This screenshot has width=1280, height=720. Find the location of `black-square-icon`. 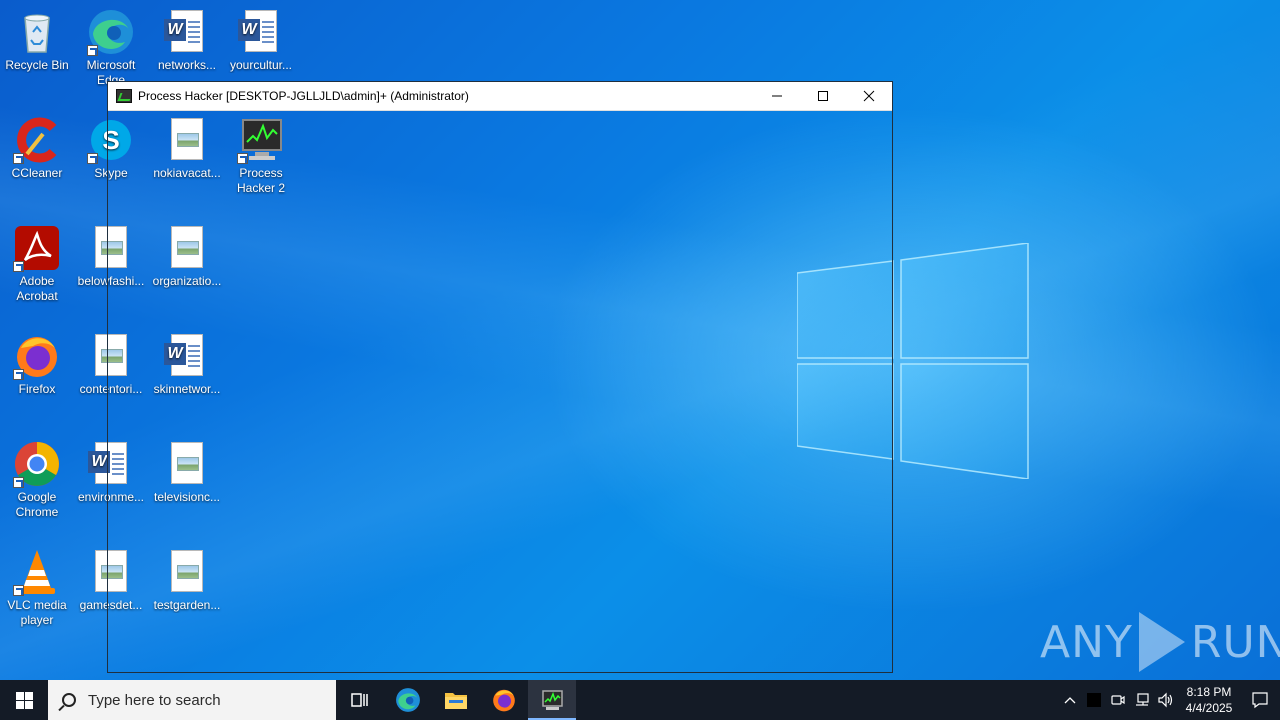

black-square-icon is located at coordinates (1094, 700).